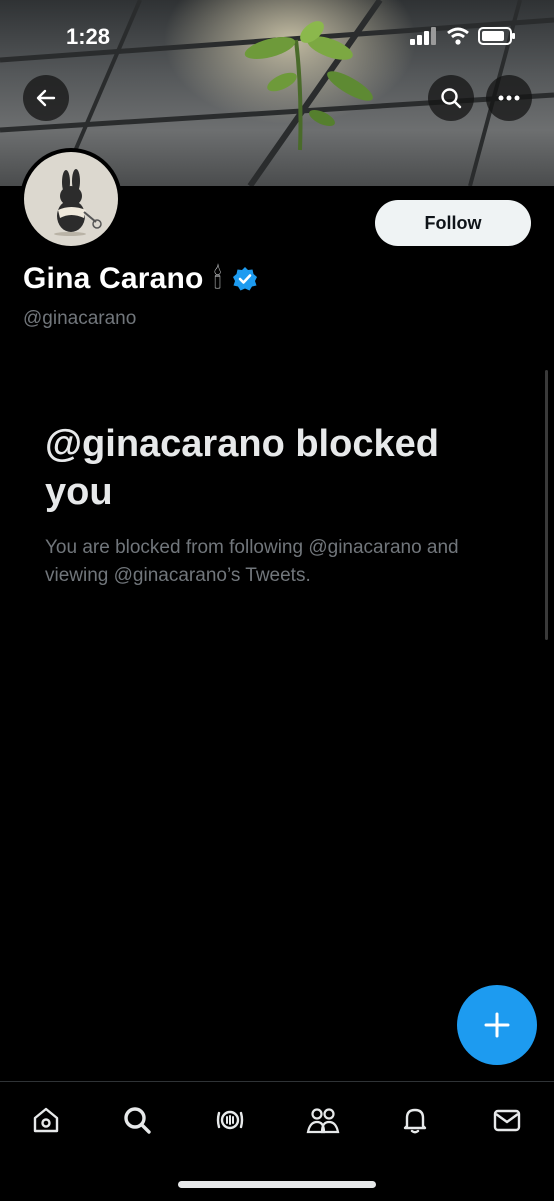  Describe the element at coordinates (546, 505) in the screenshot. I see `scrollbar` at that location.